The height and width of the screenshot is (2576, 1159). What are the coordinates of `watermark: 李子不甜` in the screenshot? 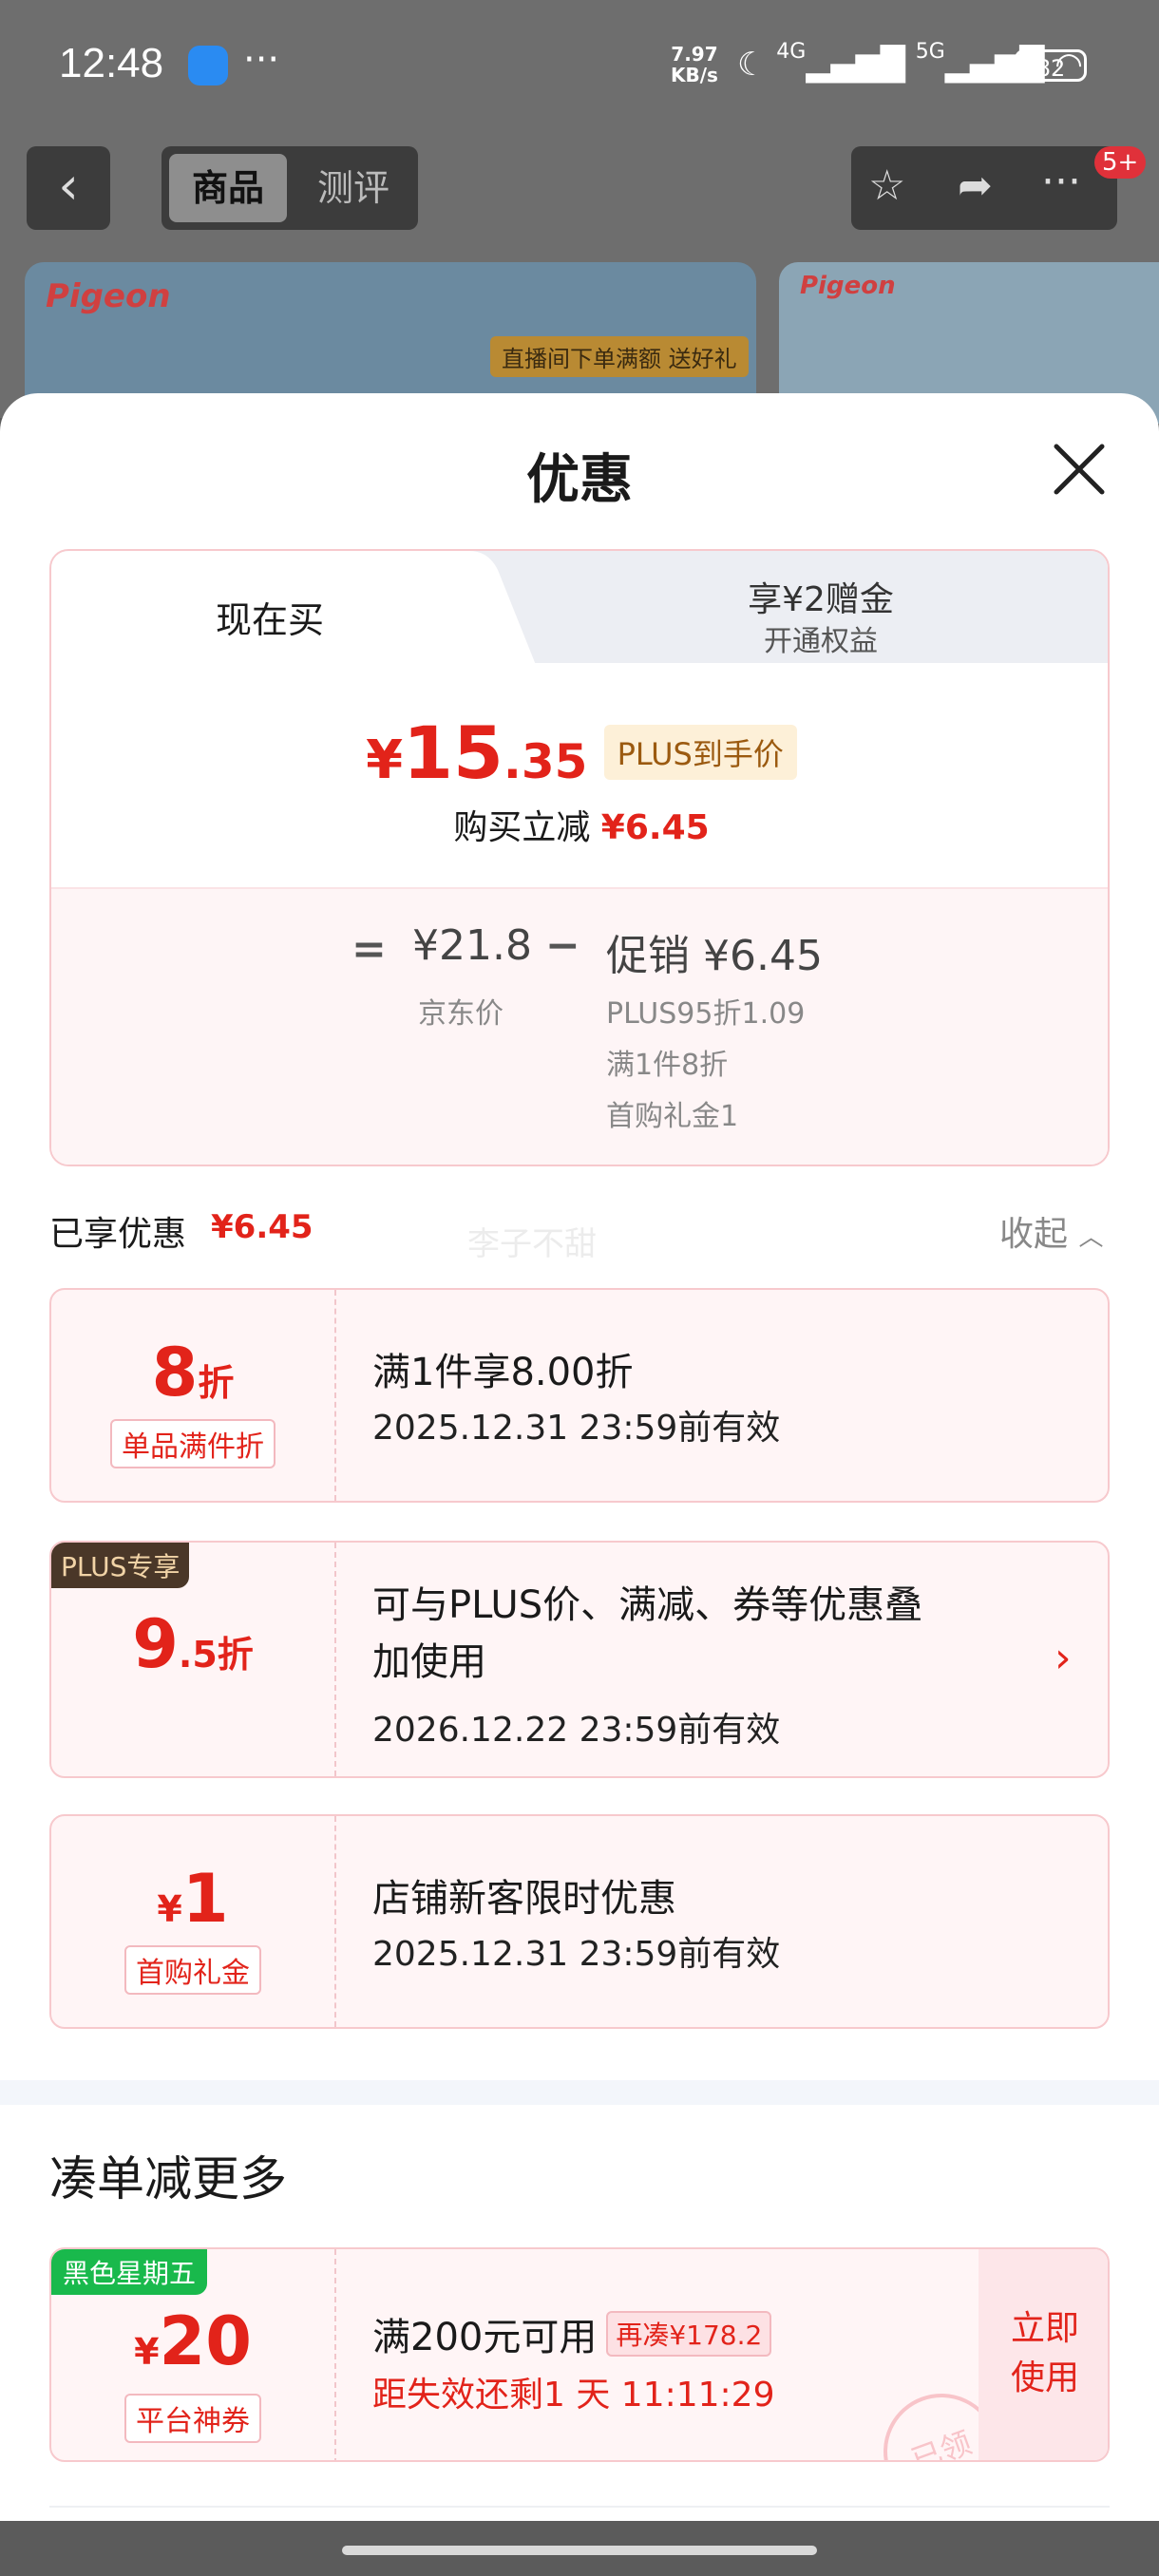 It's located at (532, 1244).